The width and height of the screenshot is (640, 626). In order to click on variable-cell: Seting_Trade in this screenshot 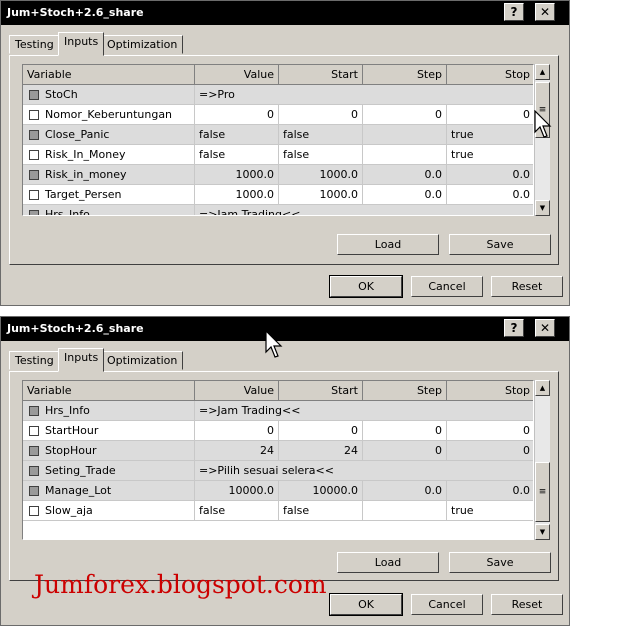, I will do `click(109, 471)`.